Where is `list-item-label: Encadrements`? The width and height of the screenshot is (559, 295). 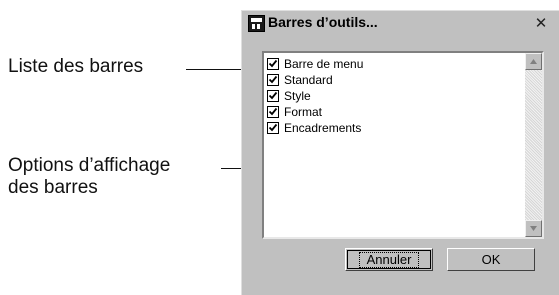
list-item-label: Encadrements is located at coordinates (323, 128).